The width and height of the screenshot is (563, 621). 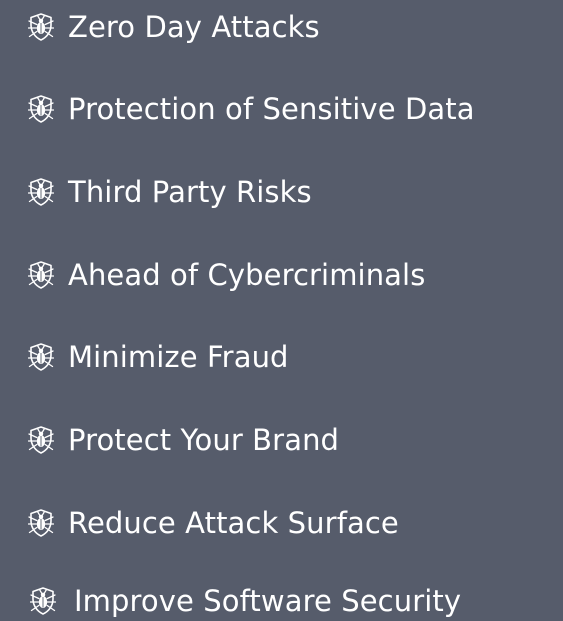 I want to click on list-item: Zero Day Attacks, so click(x=174, y=27).